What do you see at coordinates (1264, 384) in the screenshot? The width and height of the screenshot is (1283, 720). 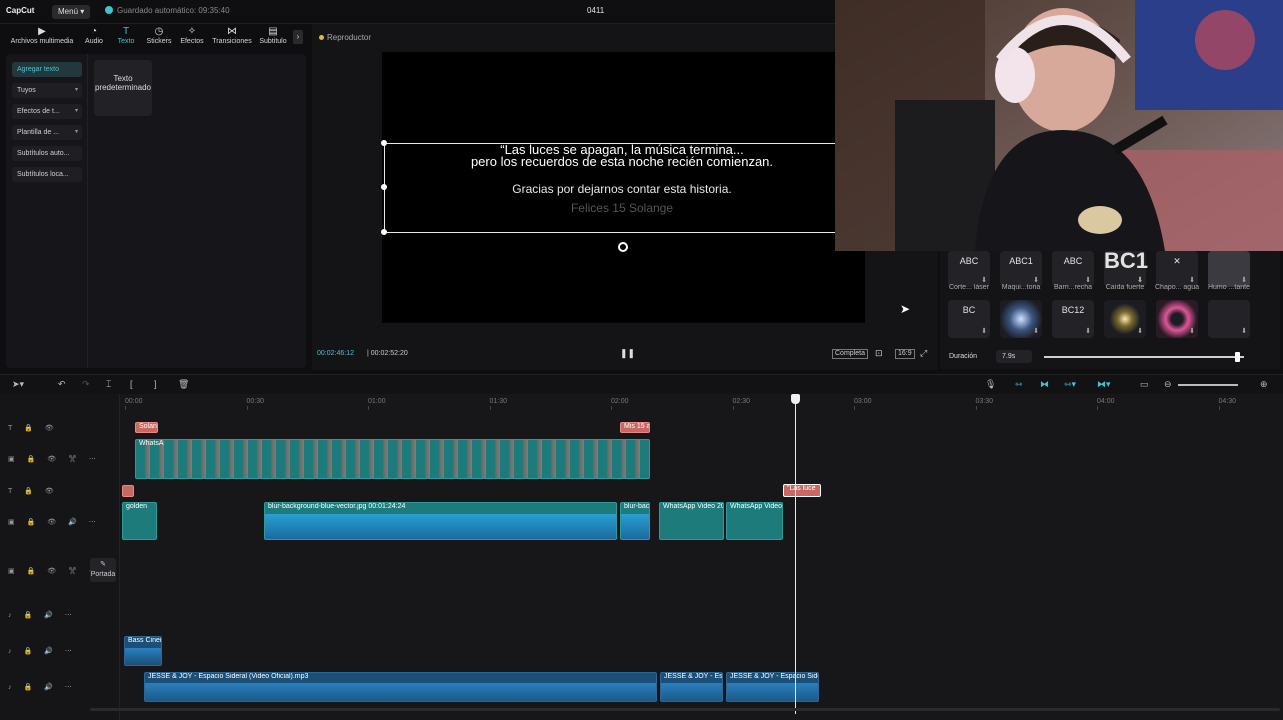 I see `zoom-in-icon: ⊕` at bounding box center [1264, 384].